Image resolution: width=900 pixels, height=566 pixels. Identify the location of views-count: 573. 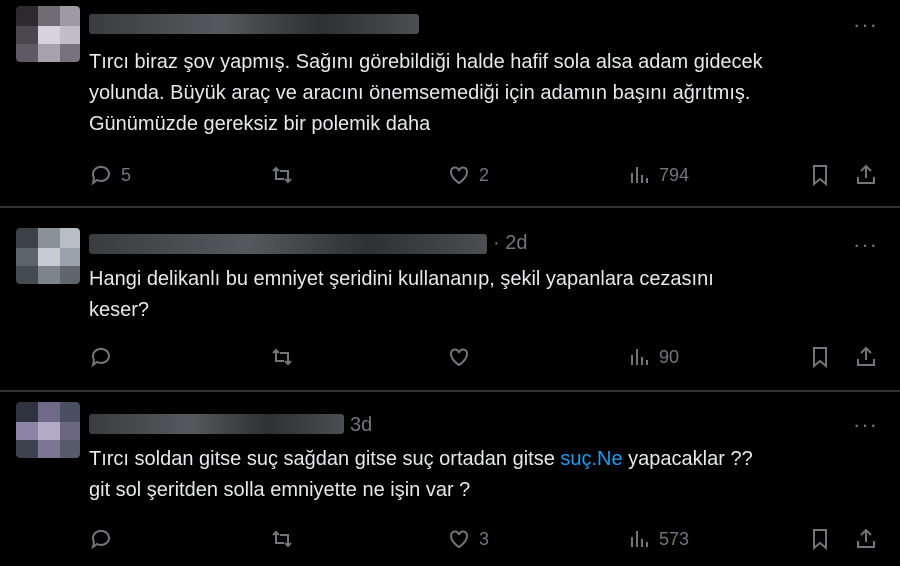
(674, 538).